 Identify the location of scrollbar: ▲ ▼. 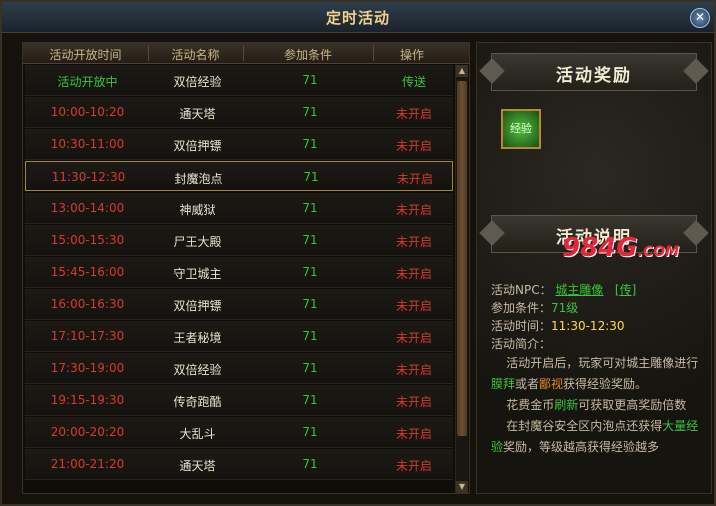
(461, 279).